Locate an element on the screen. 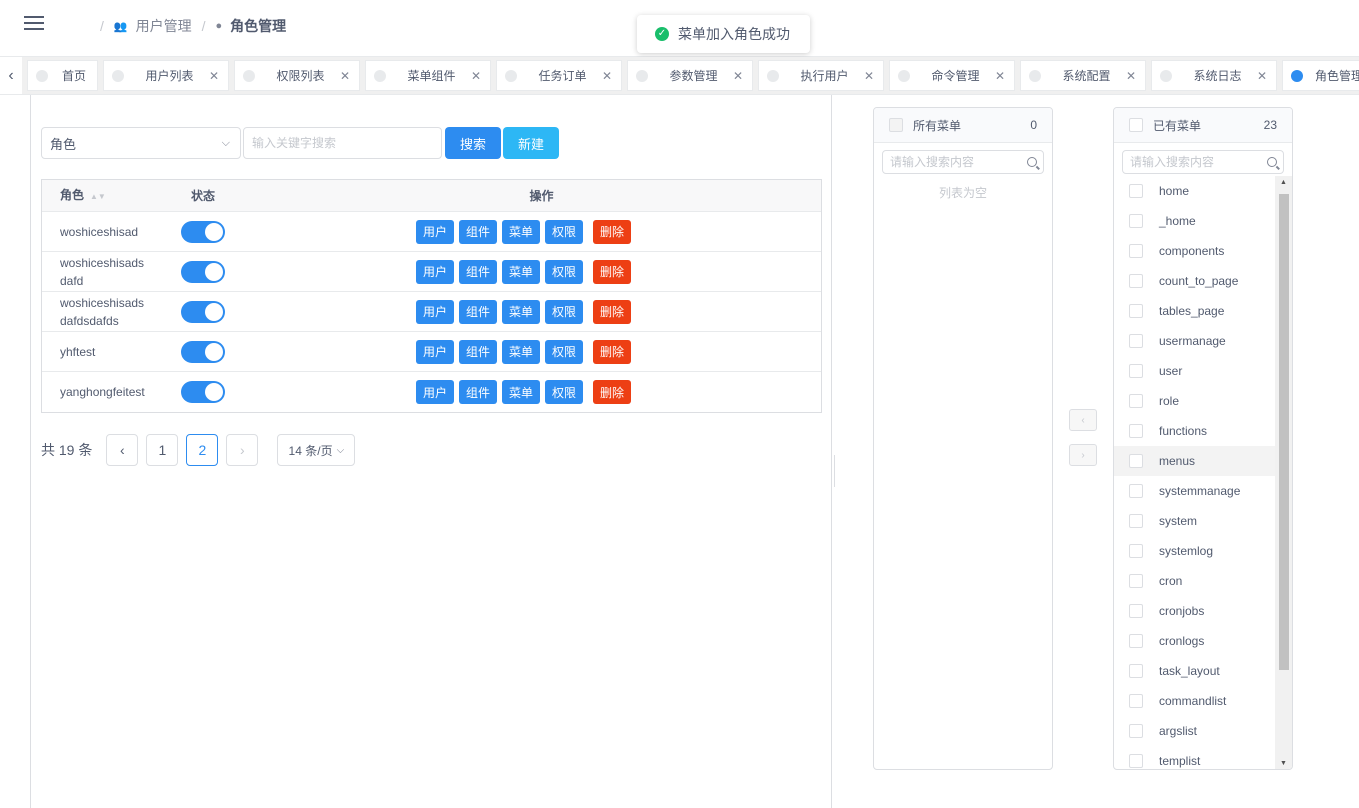 The width and height of the screenshot is (1359, 808). list-item: menus is located at coordinates (1195, 461).